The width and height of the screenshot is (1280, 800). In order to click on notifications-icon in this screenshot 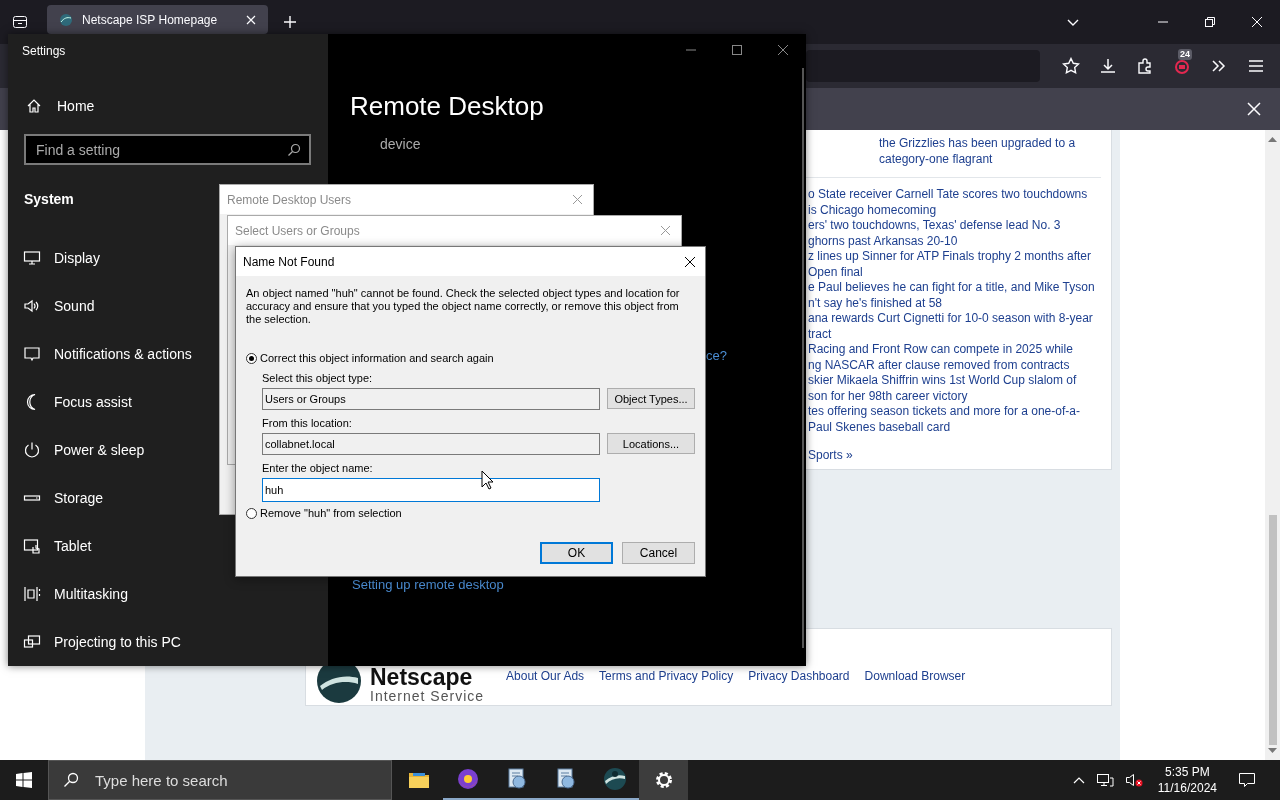, I will do `click(32, 354)`.